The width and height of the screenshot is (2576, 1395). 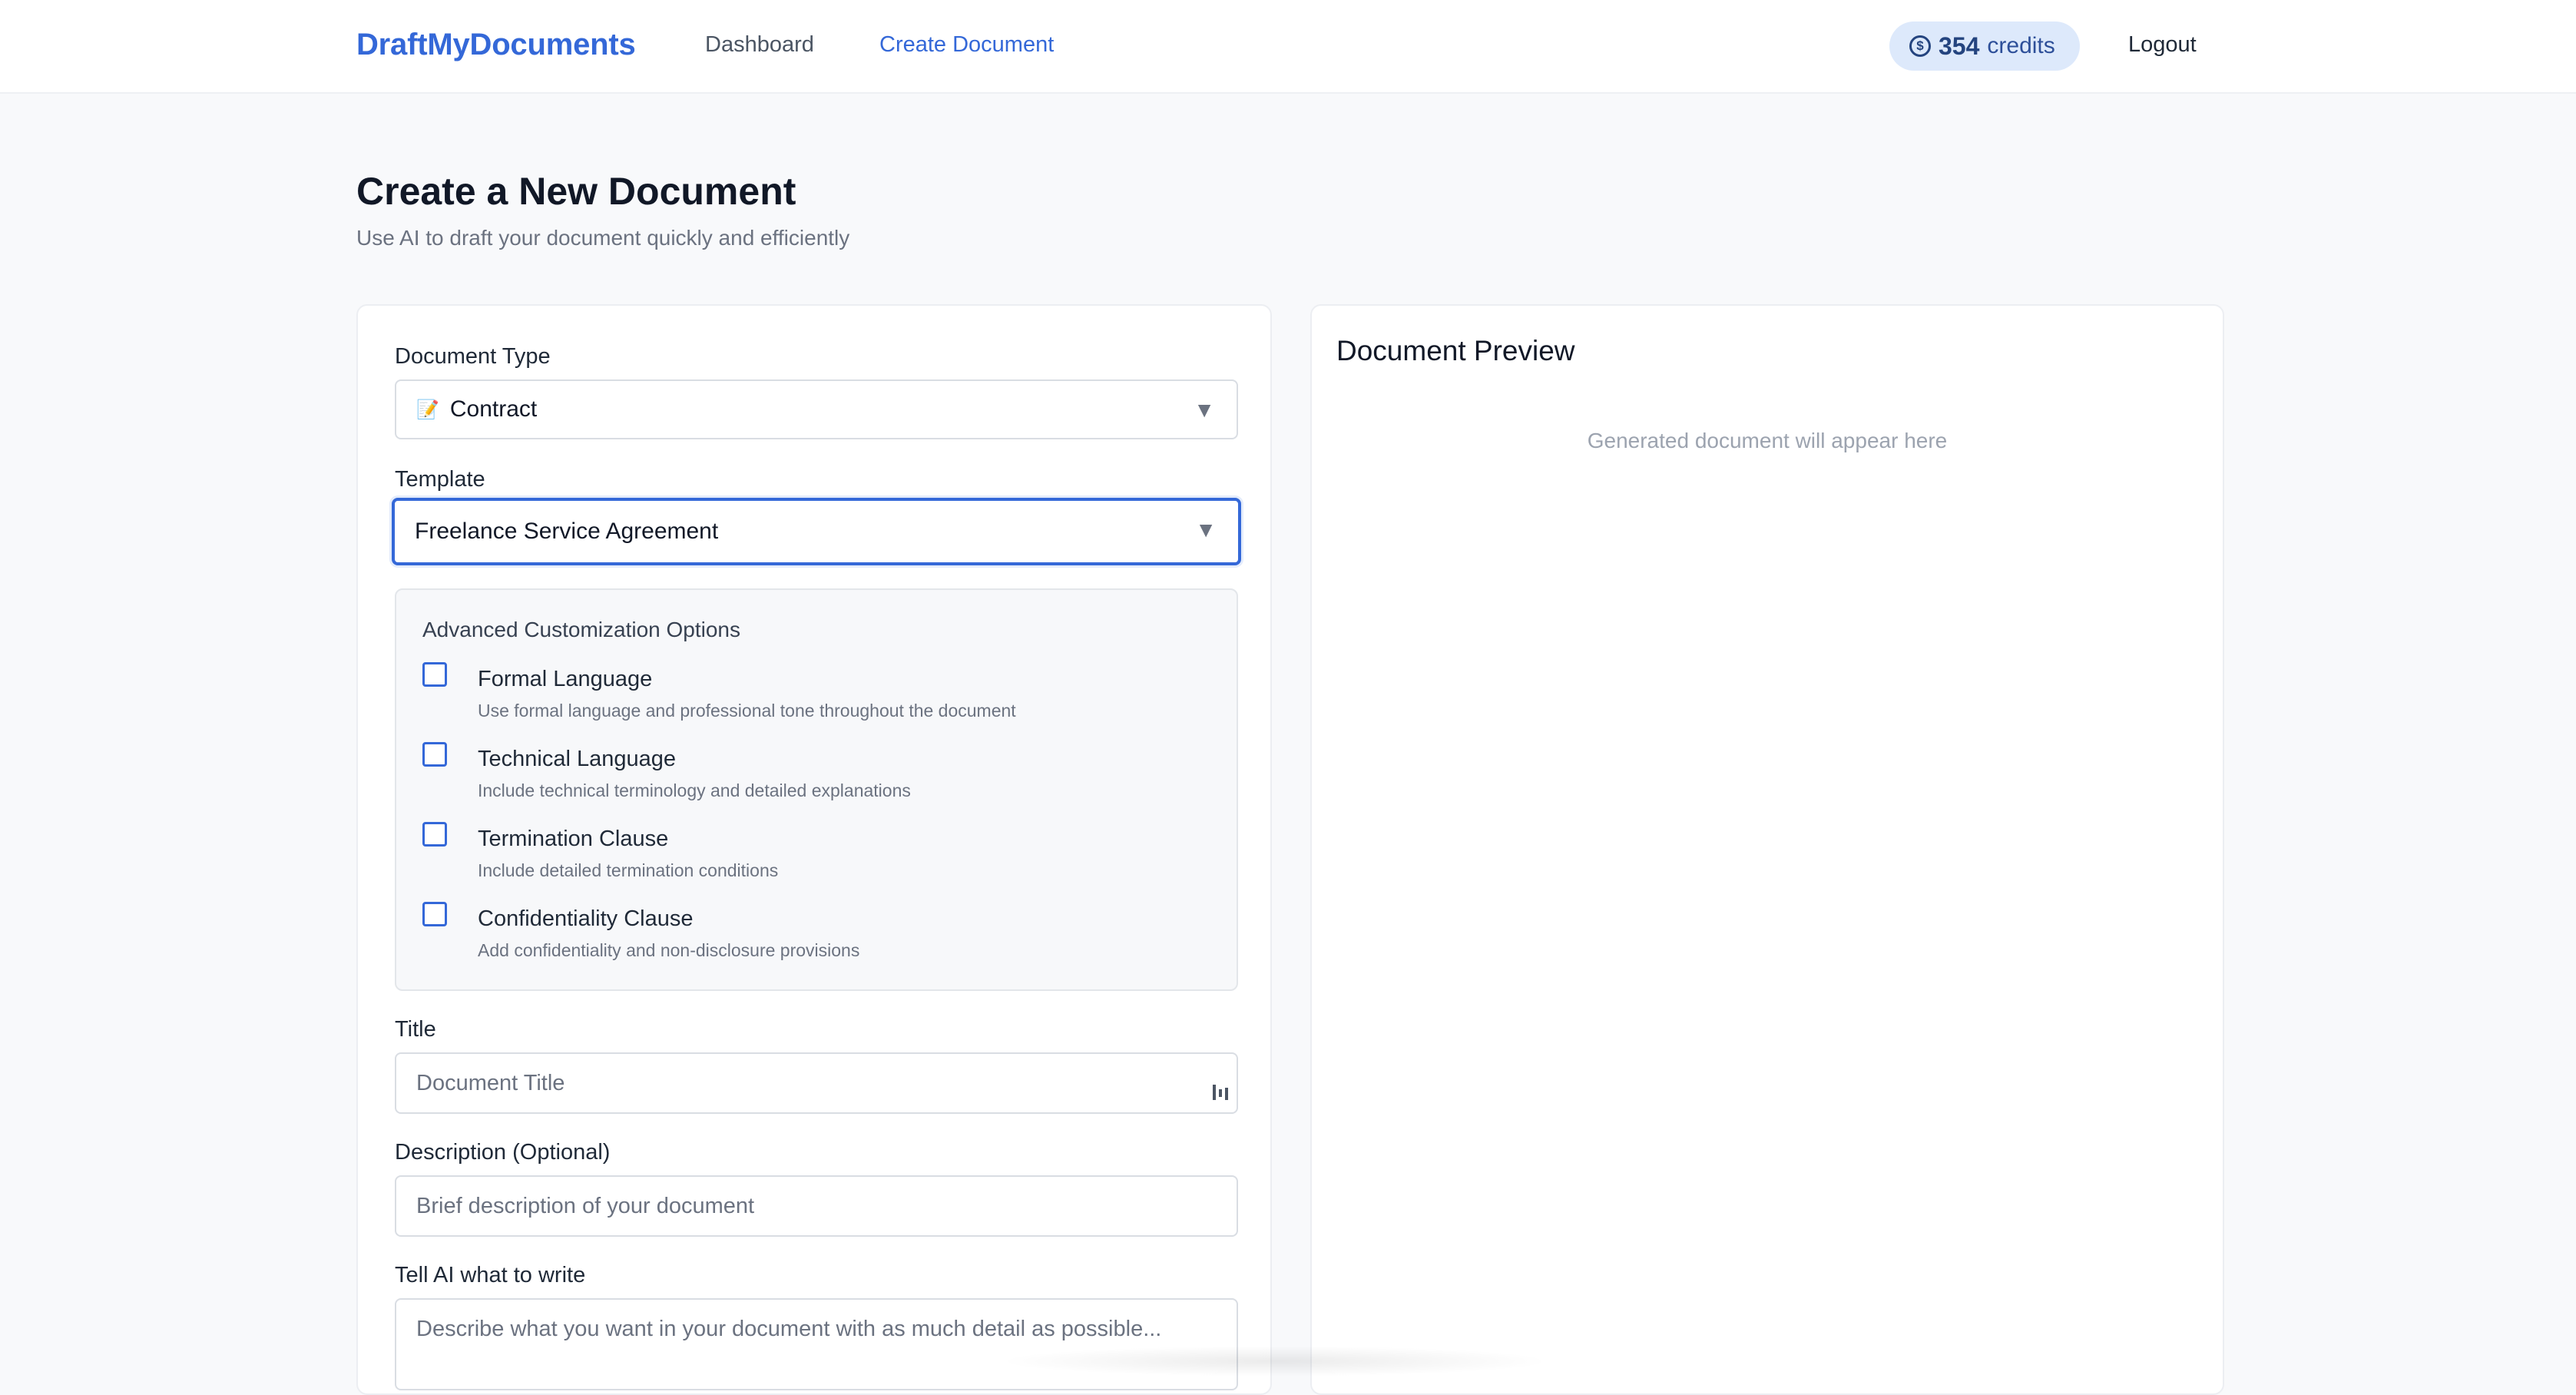 What do you see at coordinates (577, 759) in the screenshot?
I see `option-label: Technical Language` at bounding box center [577, 759].